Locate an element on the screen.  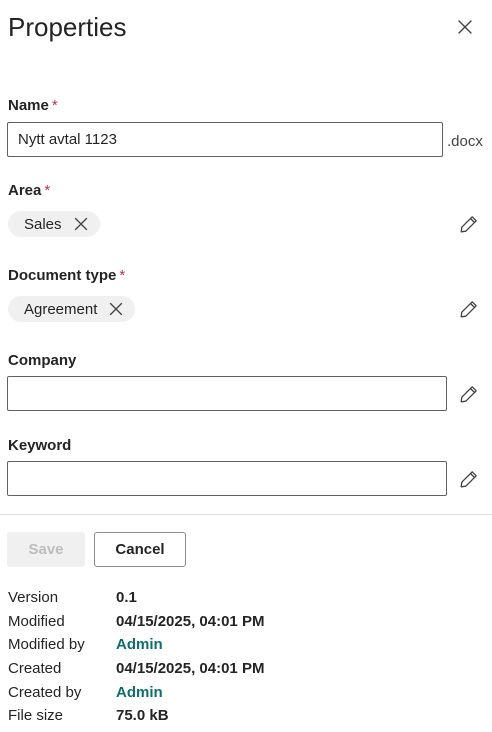
created-label: Created is located at coordinates (35, 668).